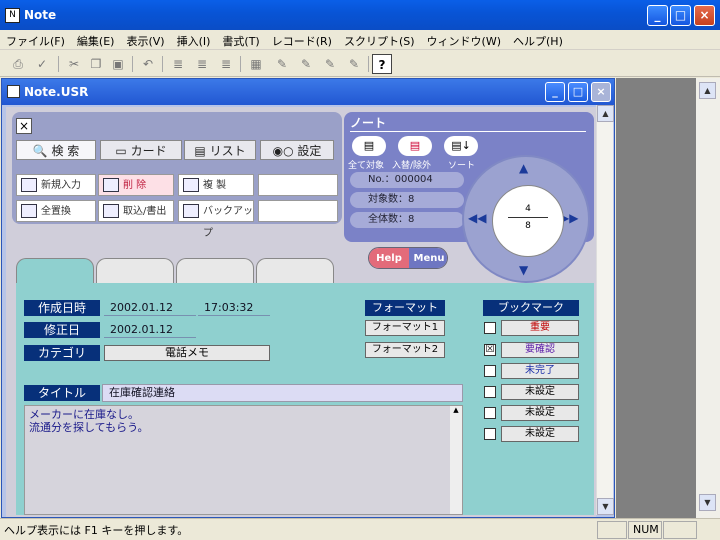 The width and height of the screenshot is (720, 540). Describe the element at coordinates (578, 92) in the screenshot. I see `child-maximize-button: □` at that location.